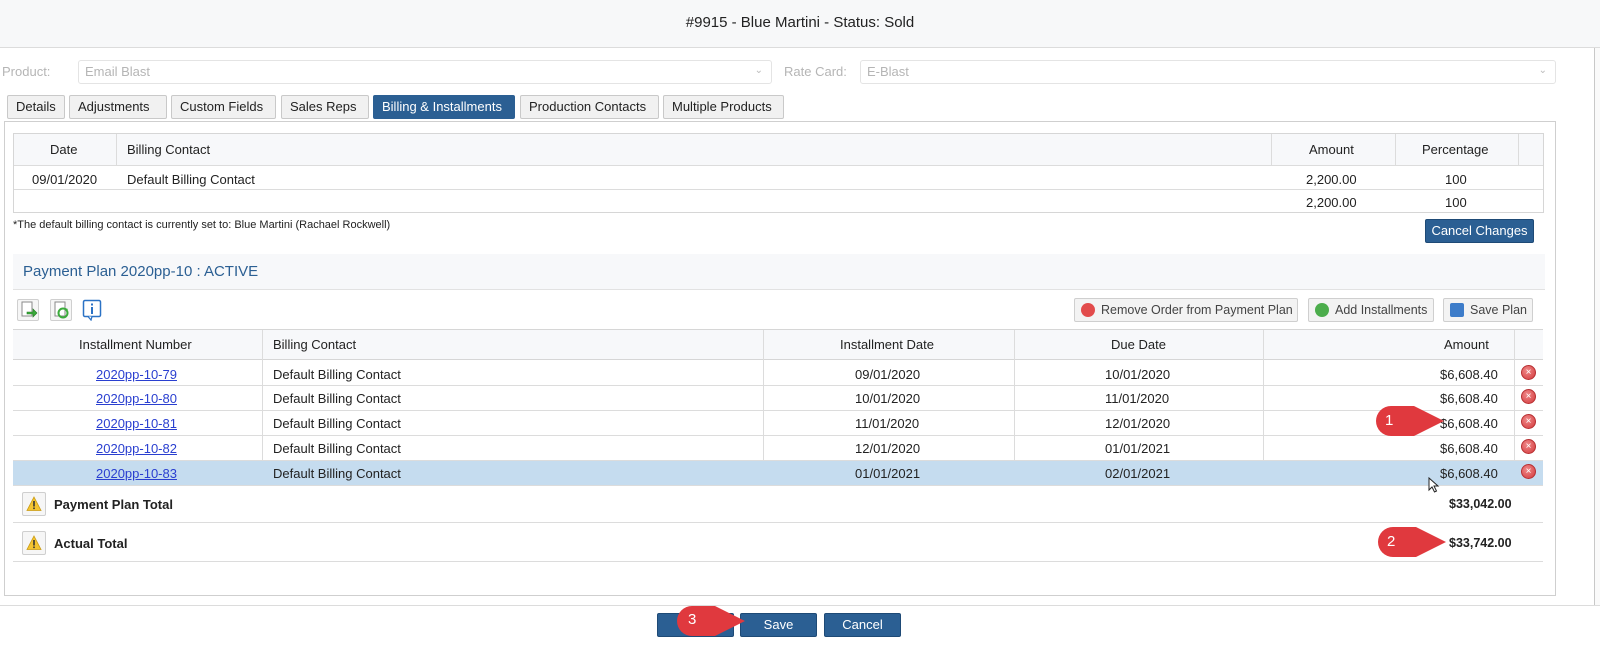  What do you see at coordinates (887, 344) in the screenshot?
I see `column-header-installment-date: Installment Date` at bounding box center [887, 344].